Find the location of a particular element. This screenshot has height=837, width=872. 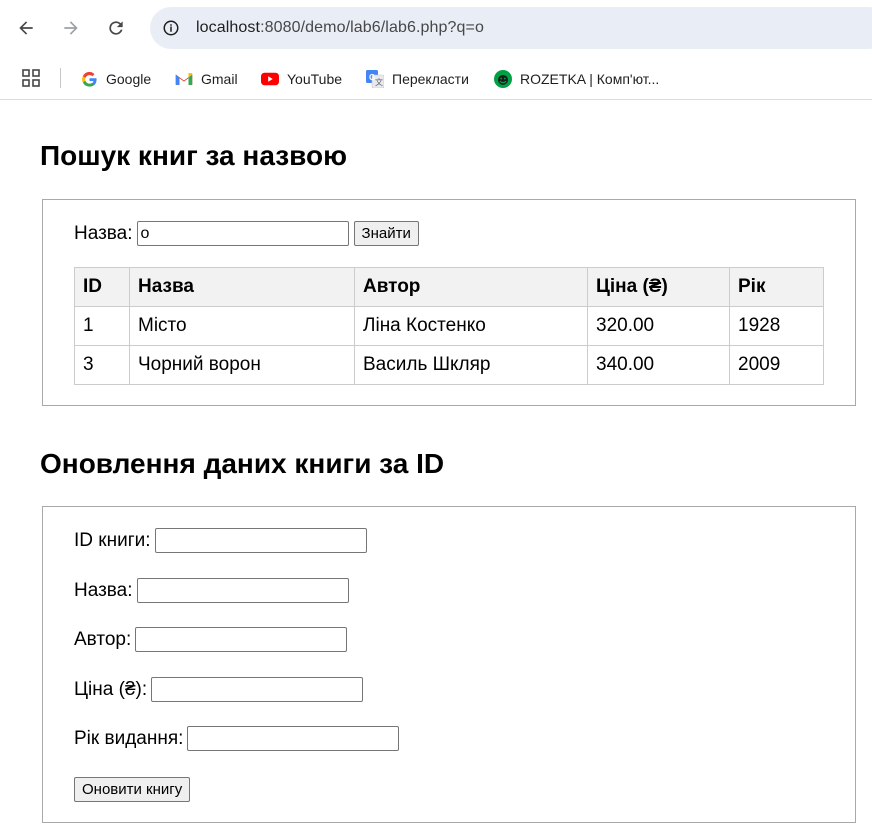

url-path: :8080/demo/lab6/lab6.php?q=o is located at coordinates (372, 27).